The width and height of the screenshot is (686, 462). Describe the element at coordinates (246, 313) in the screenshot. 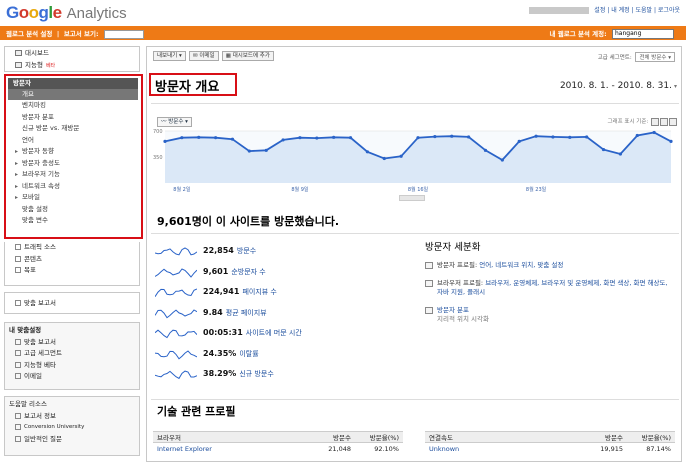

I see `stat-label-link: 평균 페이지뷰` at that location.